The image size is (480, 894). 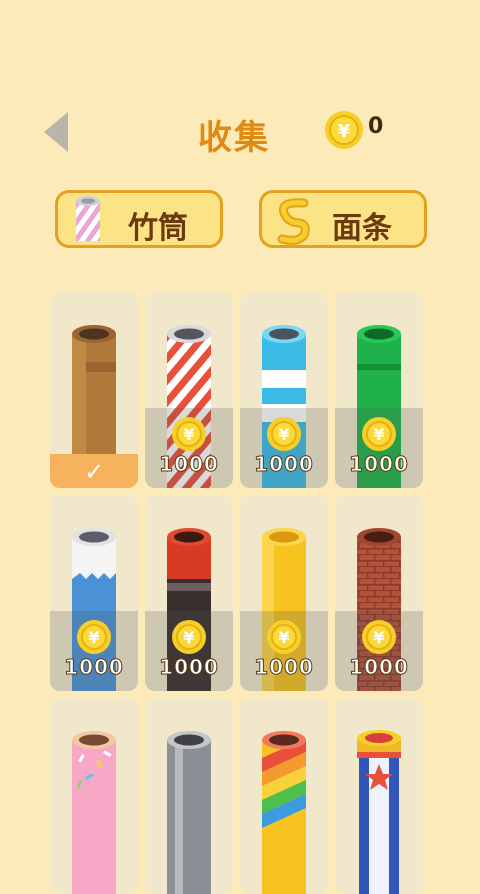 What do you see at coordinates (94, 390) in the screenshot?
I see `item-card-brown-tube: ✓` at bounding box center [94, 390].